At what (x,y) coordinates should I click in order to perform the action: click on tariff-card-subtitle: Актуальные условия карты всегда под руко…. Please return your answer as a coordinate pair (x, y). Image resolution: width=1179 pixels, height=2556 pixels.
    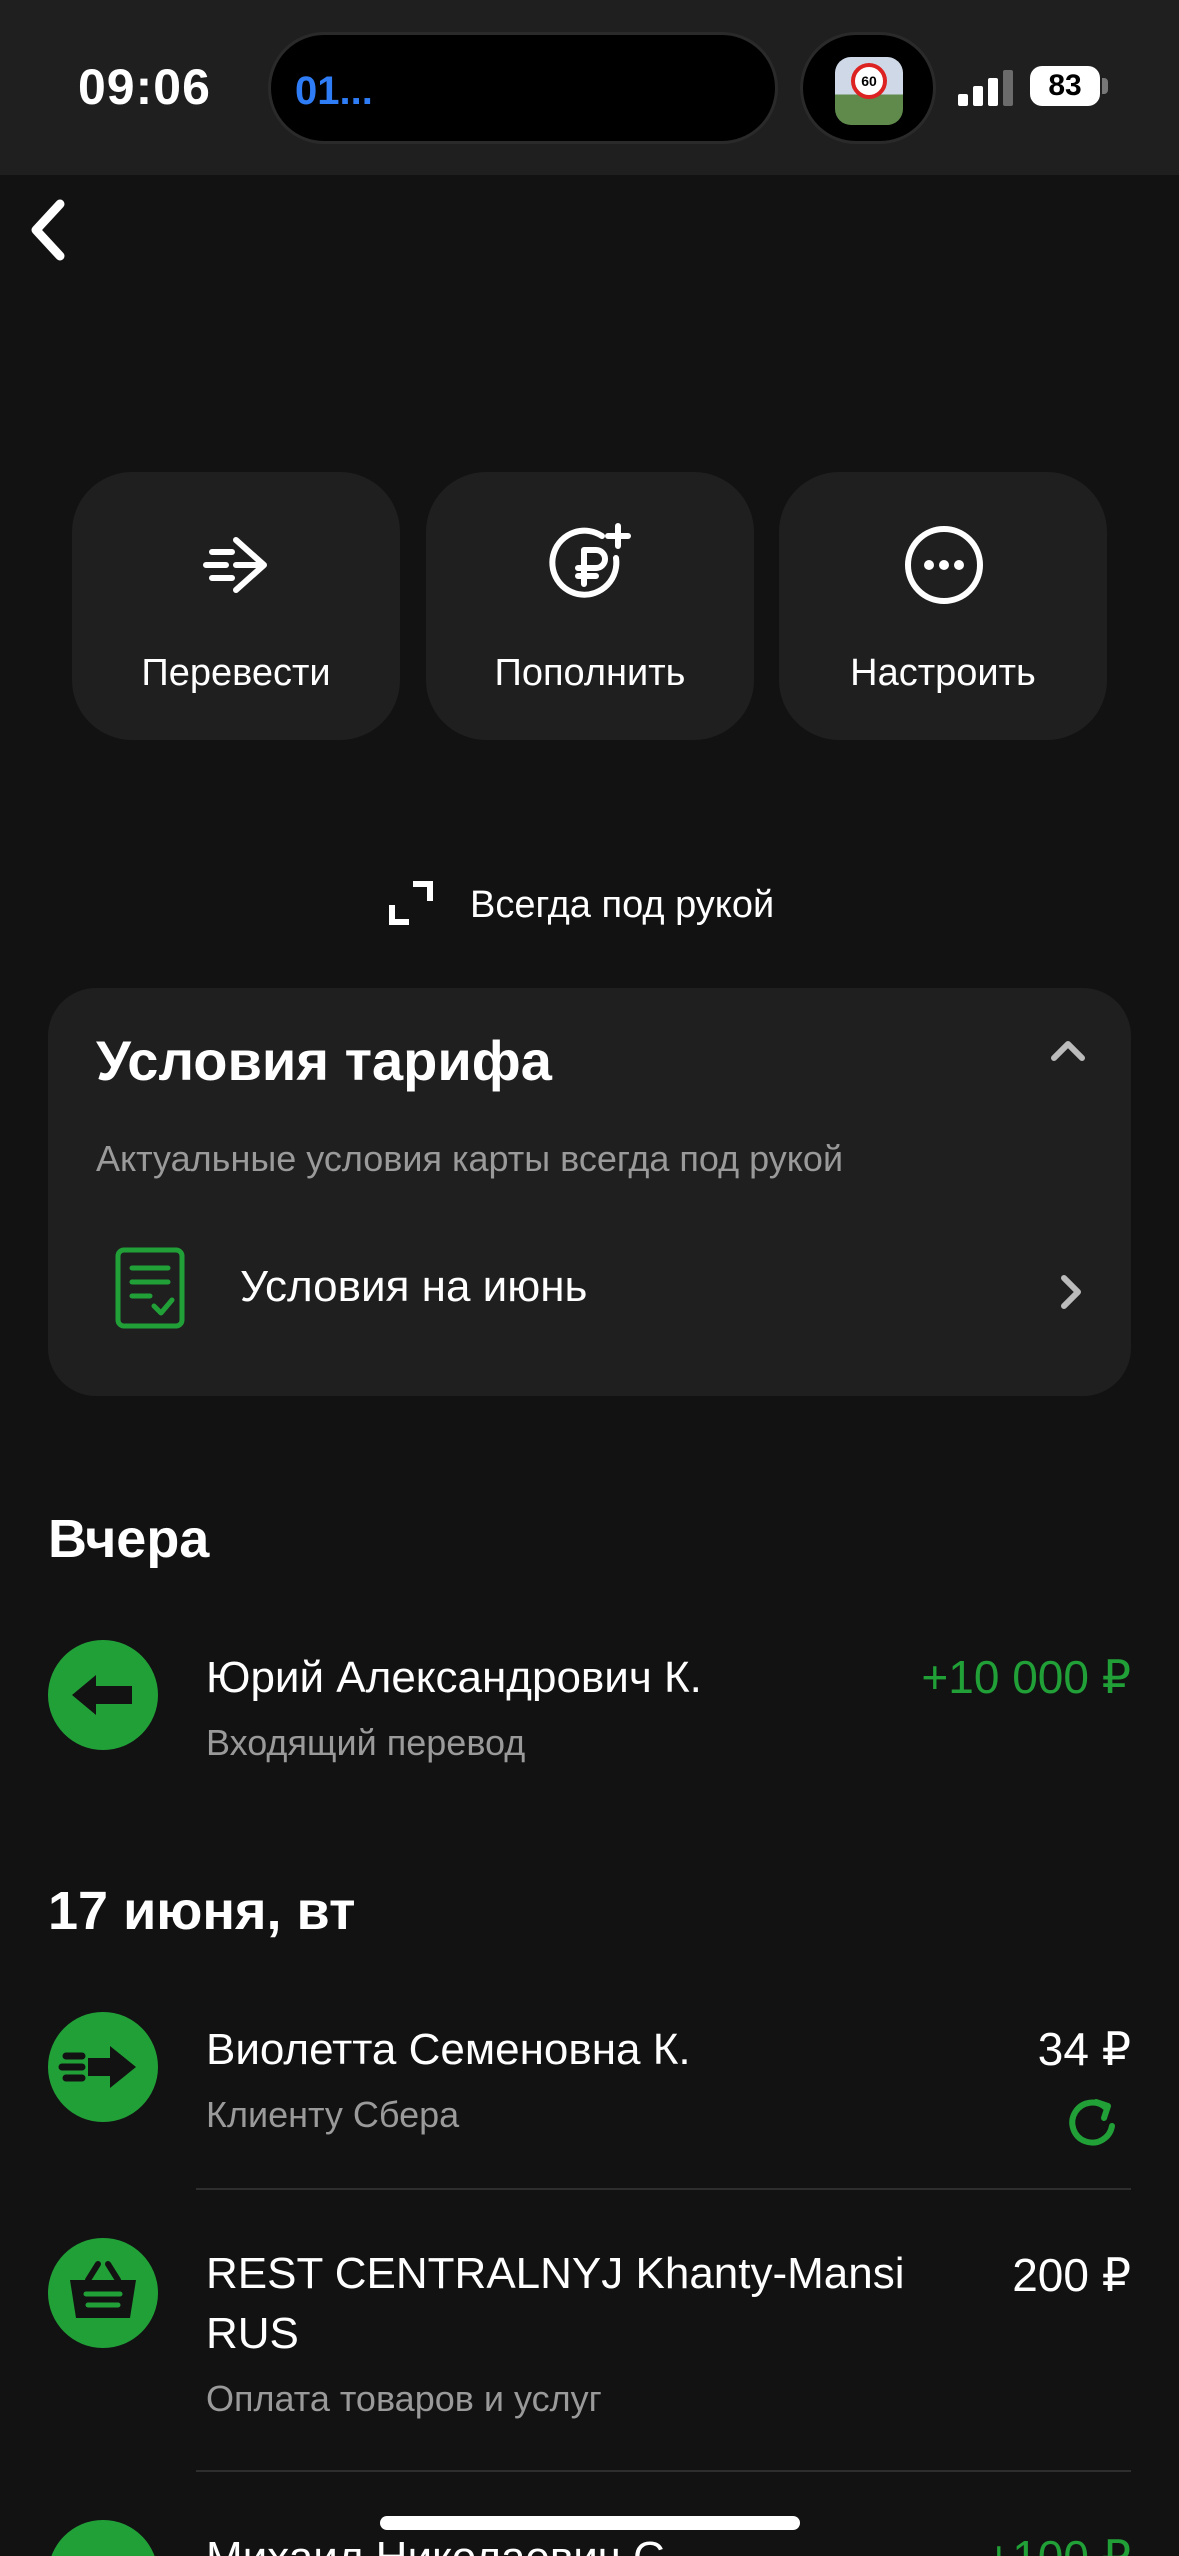
    Looking at the image, I should click on (470, 1158).